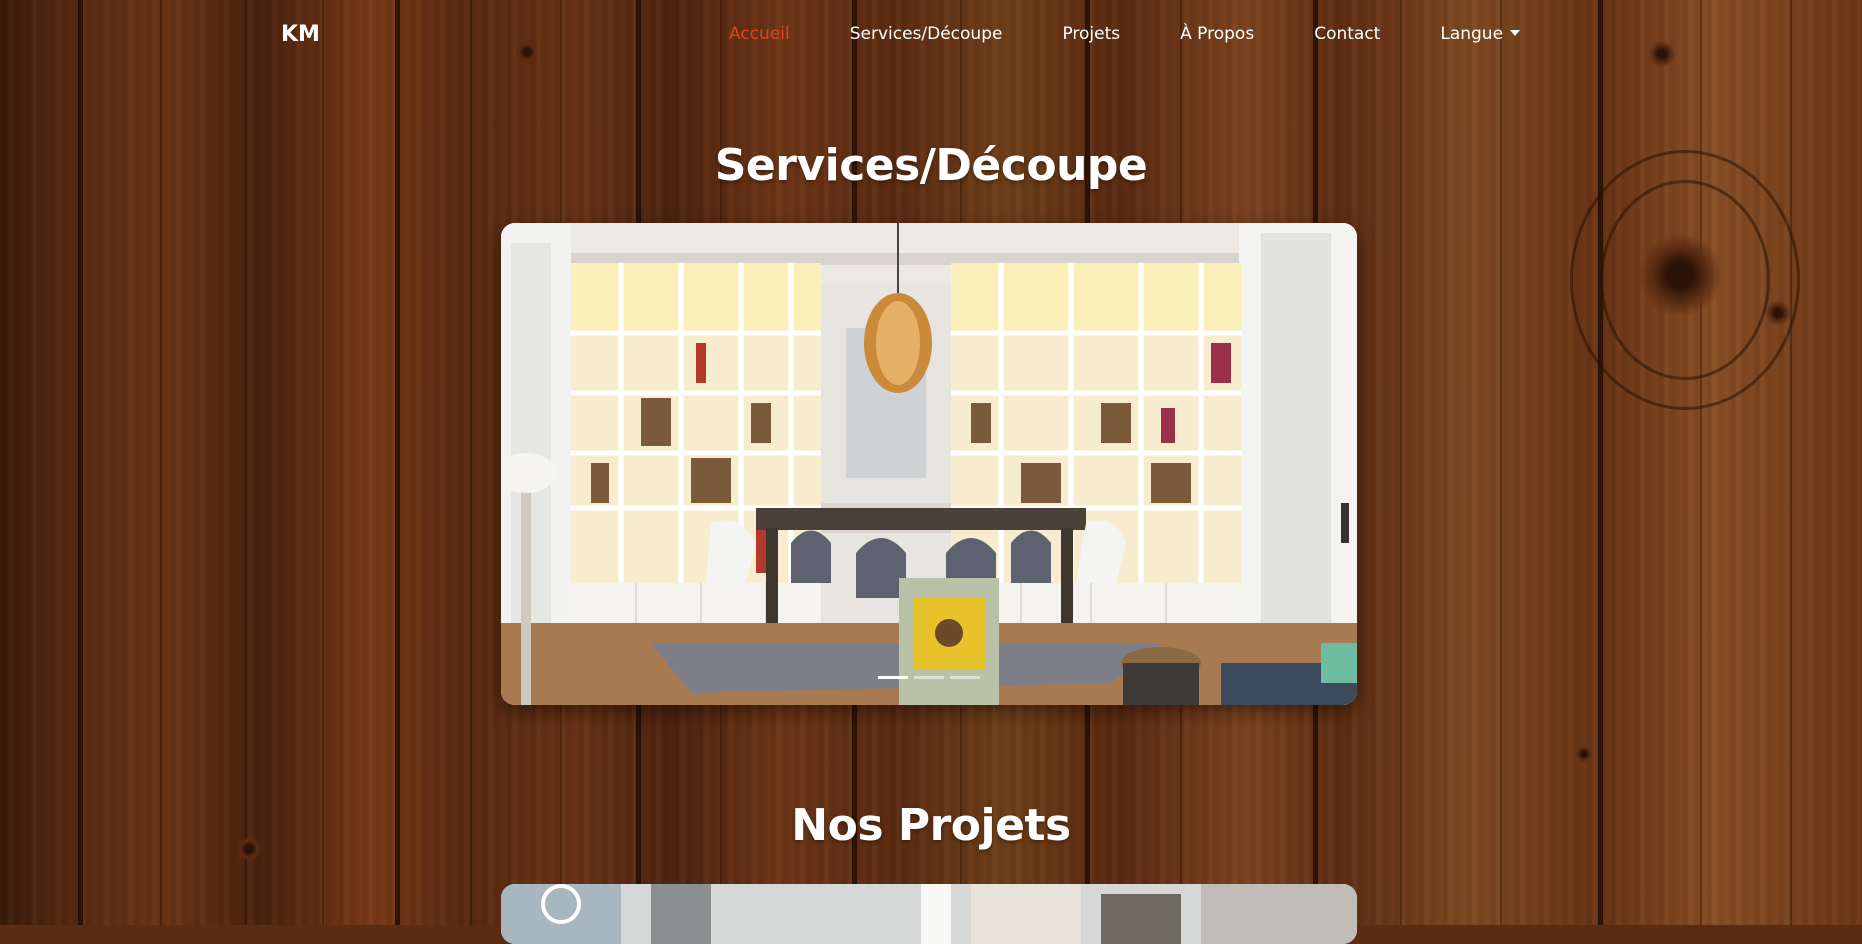 The height and width of the screenshot is (944, 1862). What do you see at coordinates (300, 34) in the screenshot?
I see `brand-logo: KM` at bounding box center [300, 34].